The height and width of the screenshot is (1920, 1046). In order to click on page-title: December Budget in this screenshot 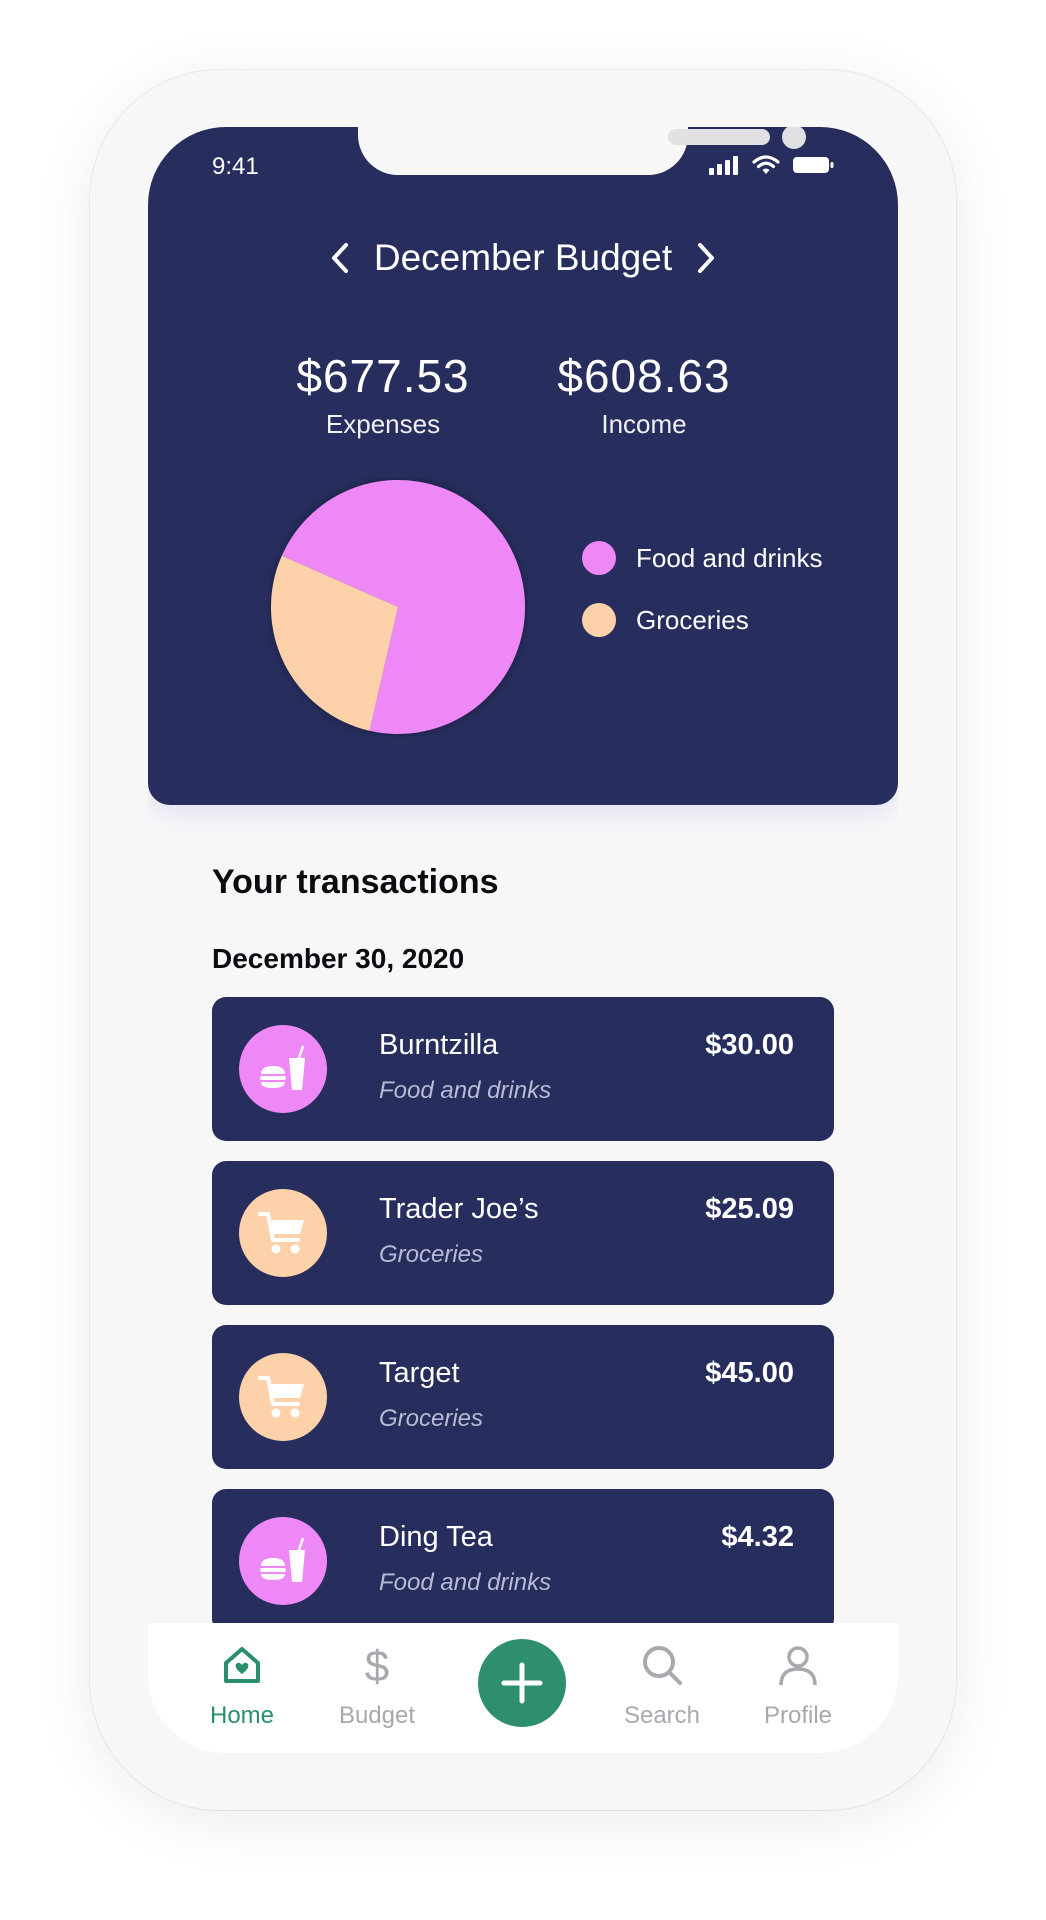, I will do `click(523, 257)`.